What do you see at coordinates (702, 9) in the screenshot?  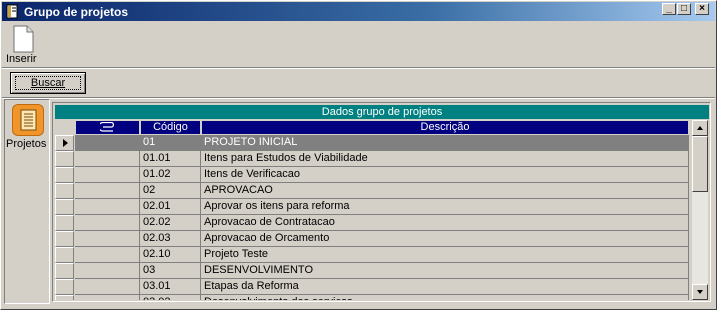 I see `close-button: ×` at bounding box center [702, 9].